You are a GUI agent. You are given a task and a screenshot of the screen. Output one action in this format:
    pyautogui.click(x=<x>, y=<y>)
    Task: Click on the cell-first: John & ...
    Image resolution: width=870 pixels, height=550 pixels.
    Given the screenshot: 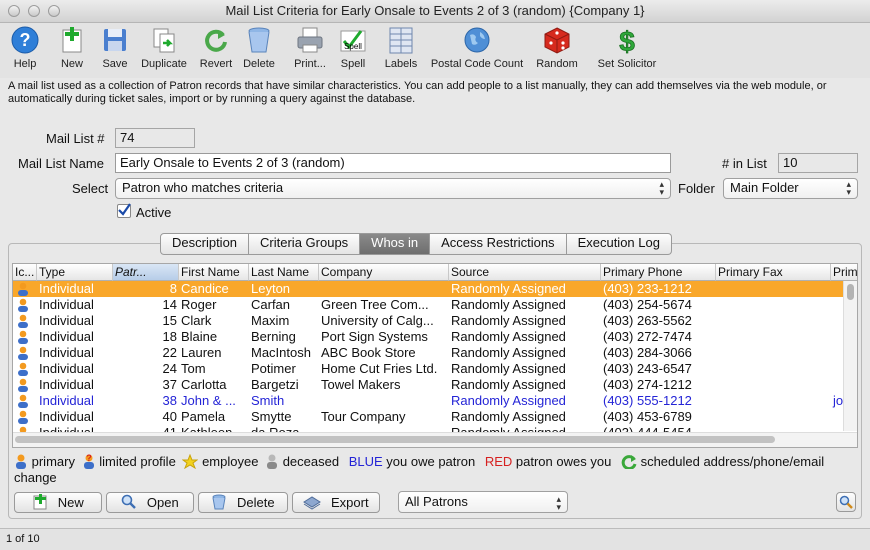 What is the action you would take?
    pyautogui.click(x=208, y=400)
    